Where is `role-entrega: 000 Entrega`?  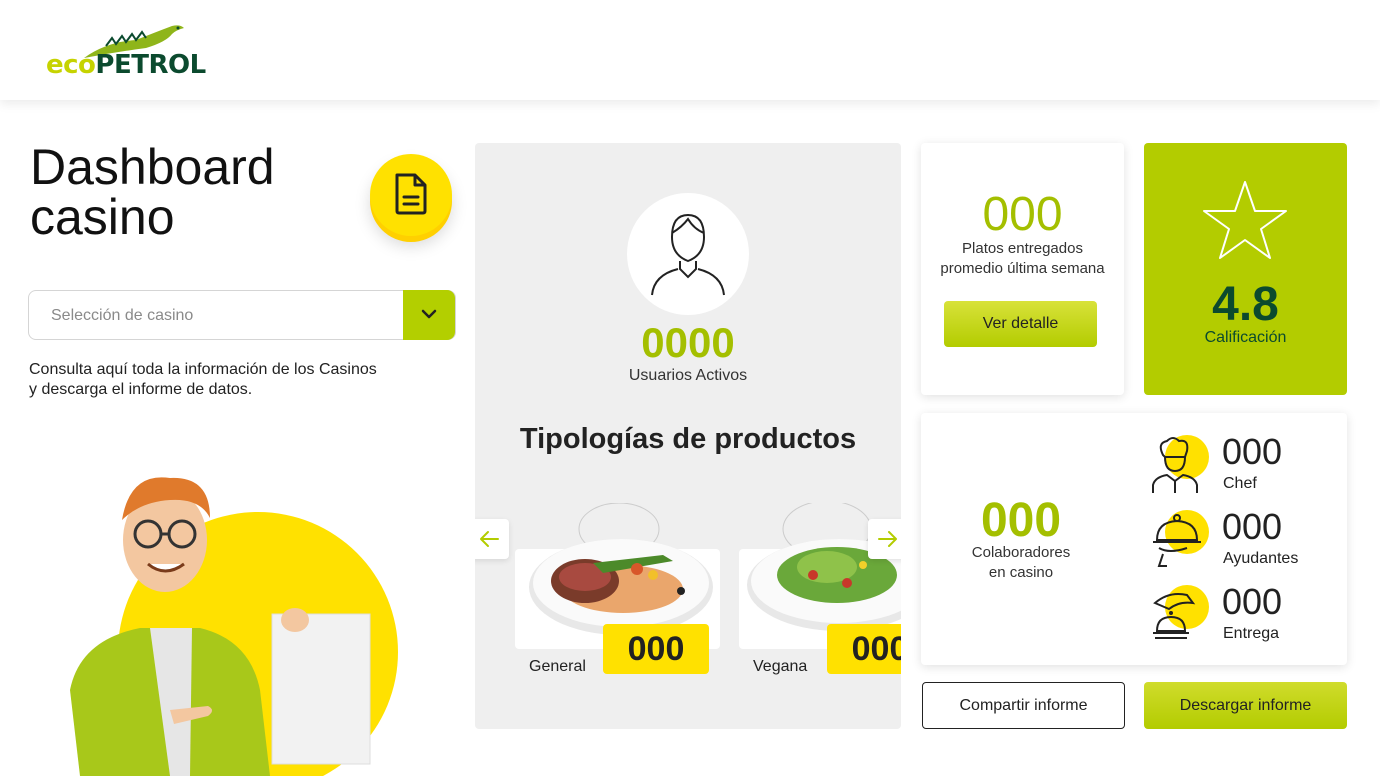 role-entrega: 000 Entrega is located at coordinates (1249, 618).